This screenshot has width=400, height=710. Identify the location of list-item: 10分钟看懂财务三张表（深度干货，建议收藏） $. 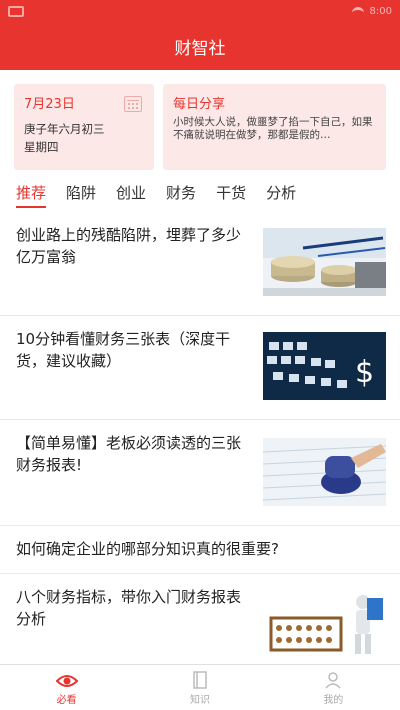
(200, 368).